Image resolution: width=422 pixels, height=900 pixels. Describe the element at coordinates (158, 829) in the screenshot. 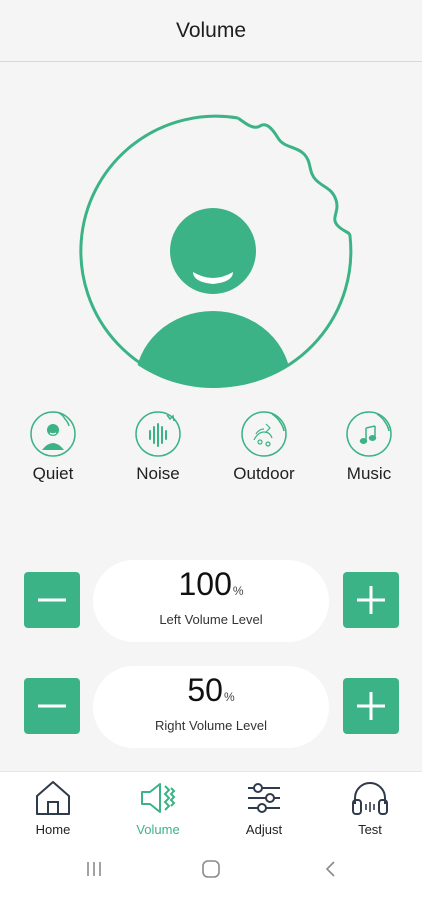

I see `tab-volume-label: Volume` at that location.